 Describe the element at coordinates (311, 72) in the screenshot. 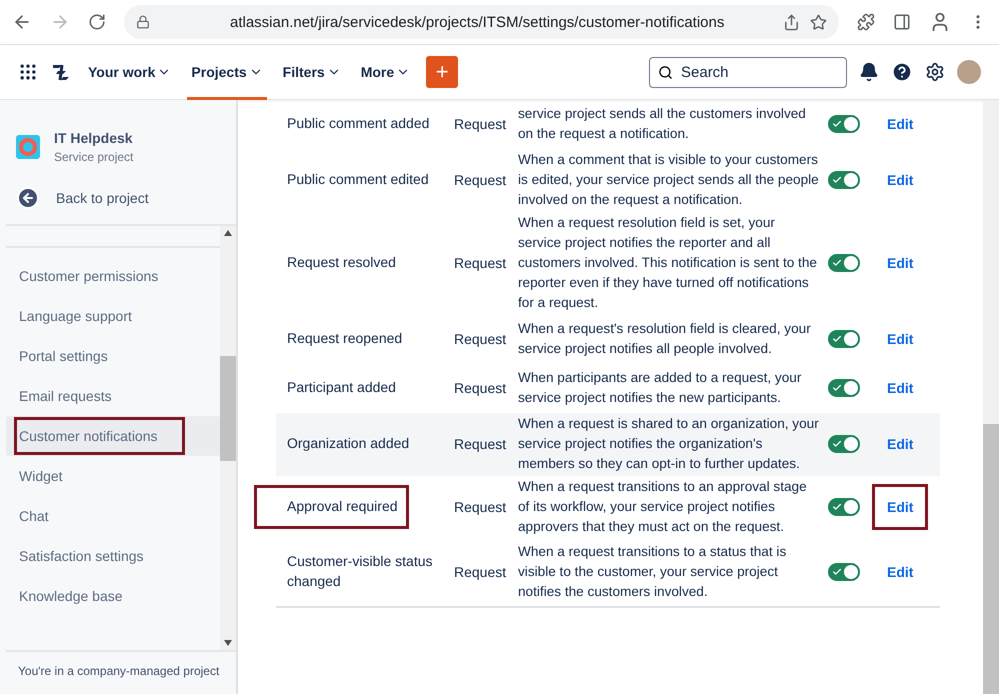

I see `nav-menu: Filters` at that location.